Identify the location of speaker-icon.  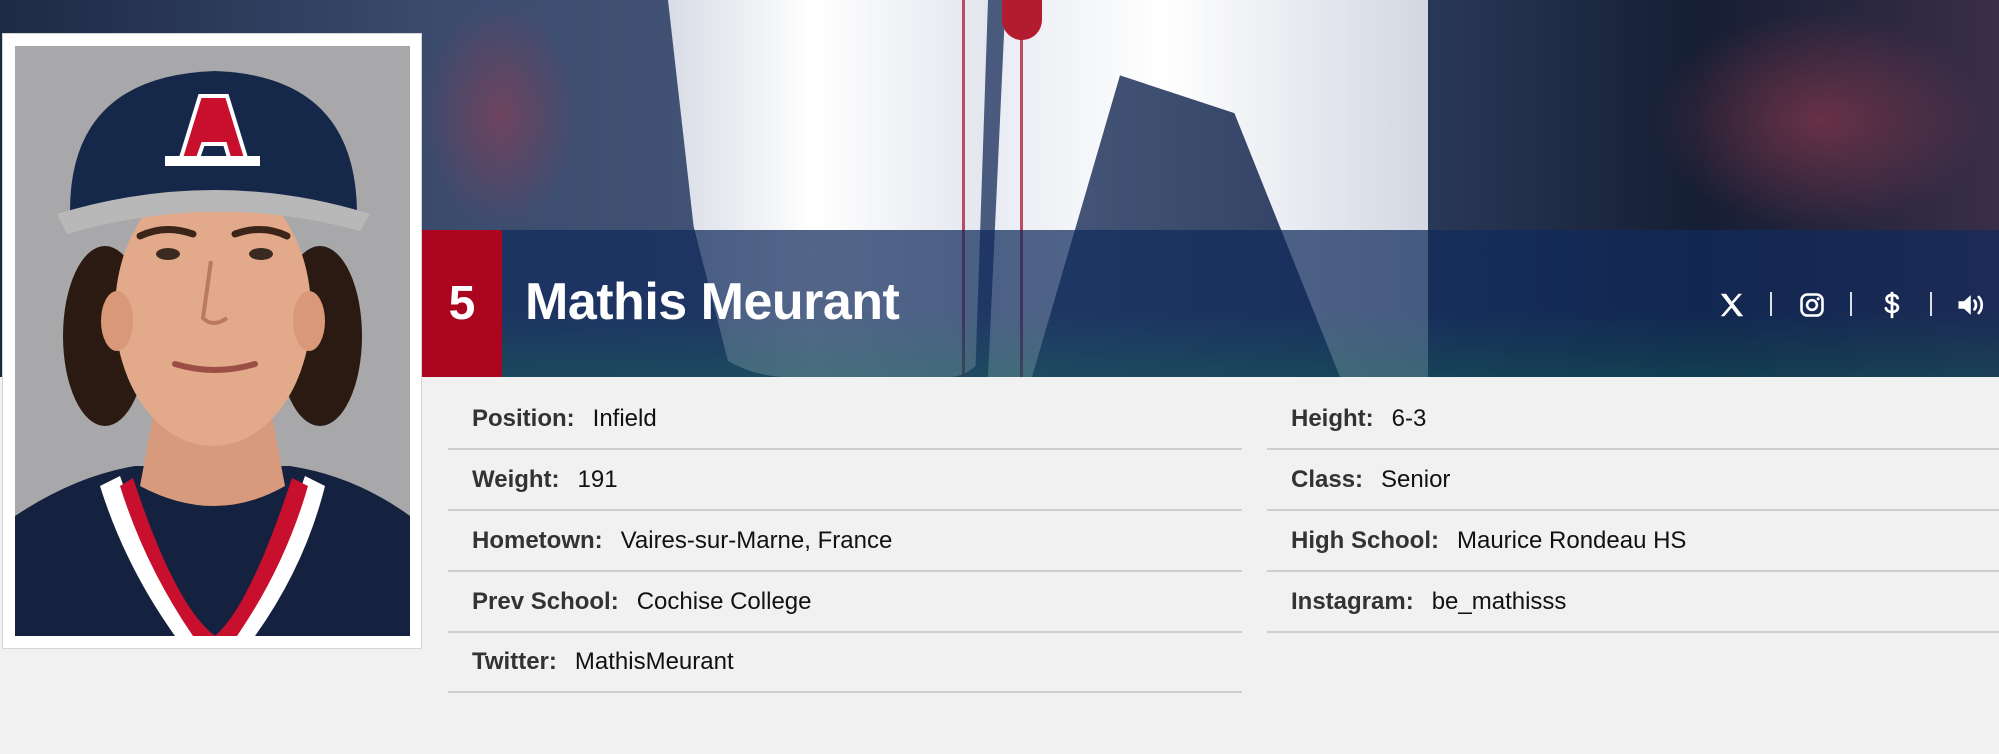
(1972, 305).